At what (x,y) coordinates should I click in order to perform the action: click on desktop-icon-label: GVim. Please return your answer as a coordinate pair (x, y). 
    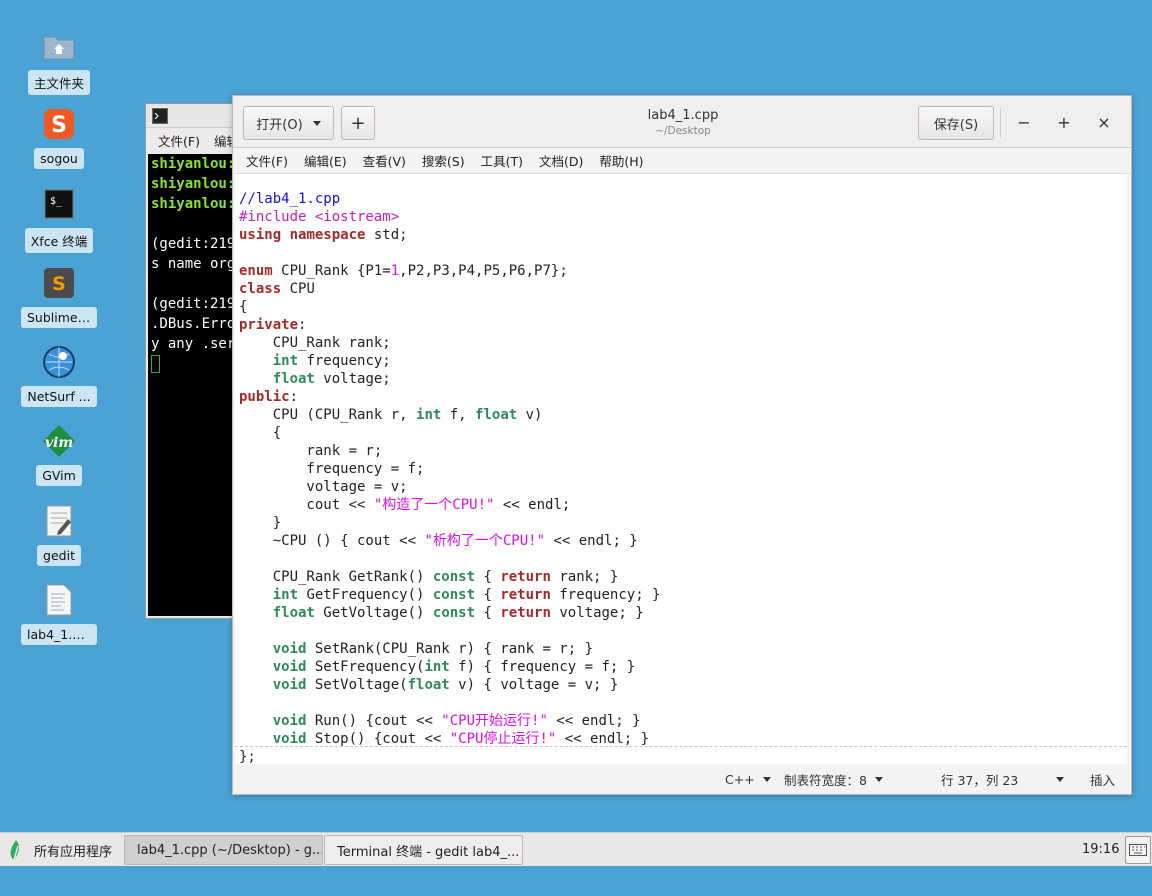
    Looking at the image, I should click on (59, 475).